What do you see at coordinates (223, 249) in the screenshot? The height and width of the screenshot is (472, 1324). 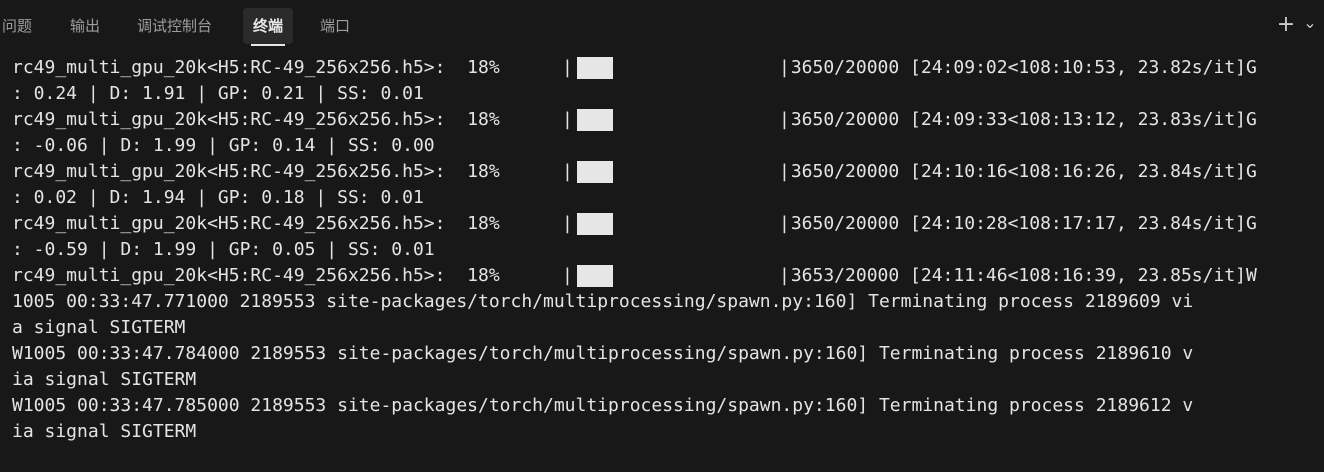 I see `progress-metrics: : -0.59 | D: 1.99 | GP: 0.05 | SS: 0.01` at bounding box center [223, 249].